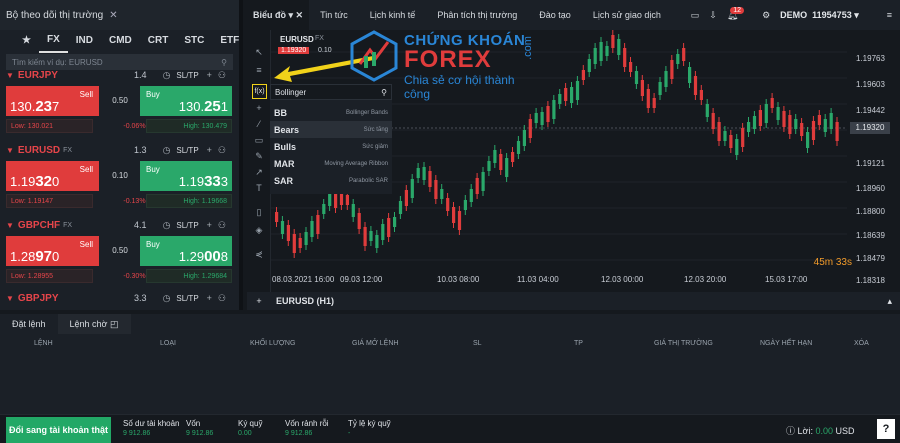 Image resolution: width=900 pixels, height=443 pixels. I want to click on trendline-icon: ⁄, so click(259, 124).